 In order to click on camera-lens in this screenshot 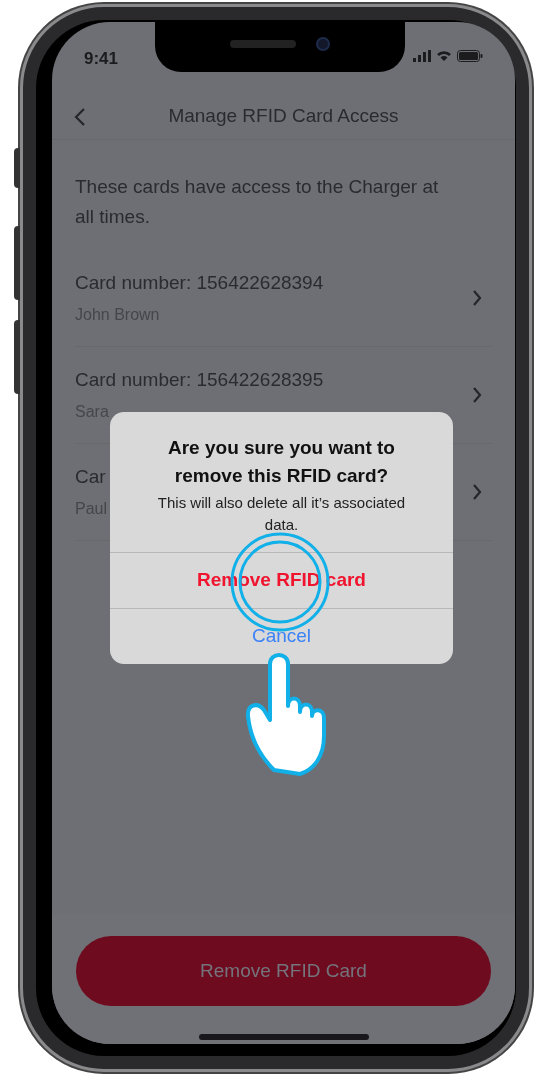, I will do `click(323, 44)`.